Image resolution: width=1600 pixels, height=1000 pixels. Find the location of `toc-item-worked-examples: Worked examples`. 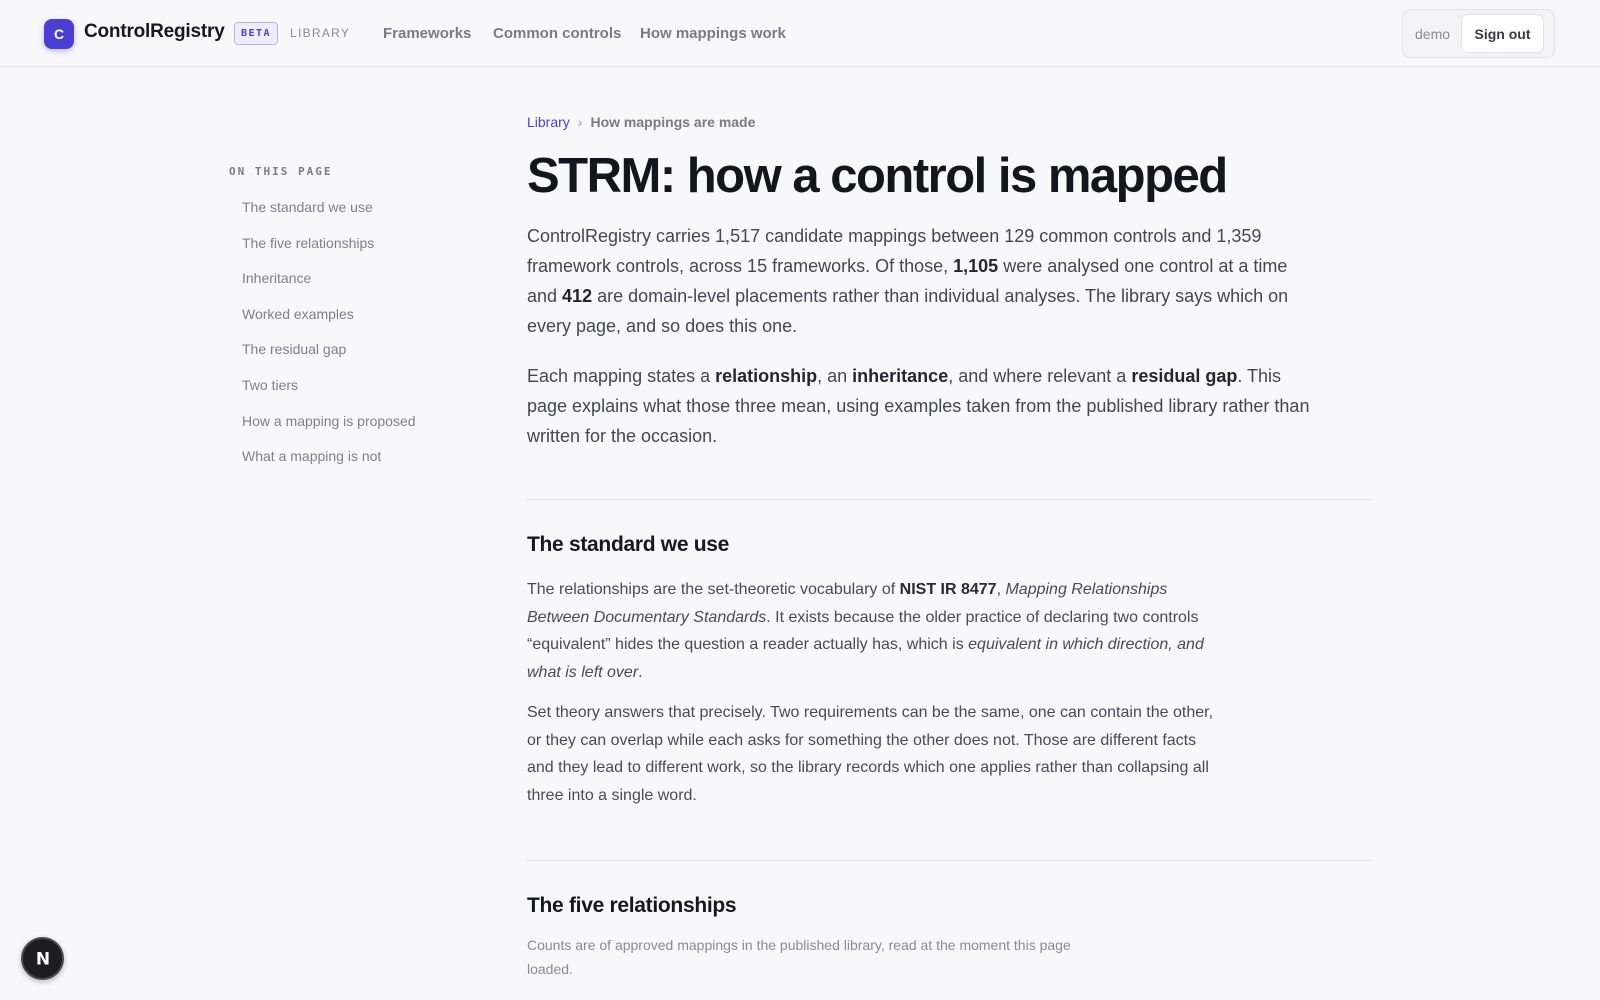

toc-item-worked-examples: Worked examples is located at coordinates (329, 322).